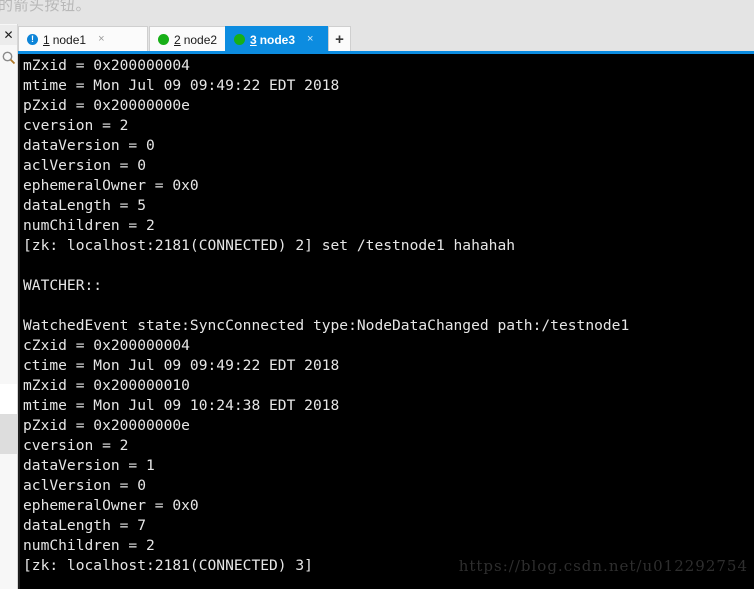 This screenshot has height=589, width=754. Describe the element at coordinates (85, 525) in the screenshot. I see `terminal-line: dataLength = 7` at that location.